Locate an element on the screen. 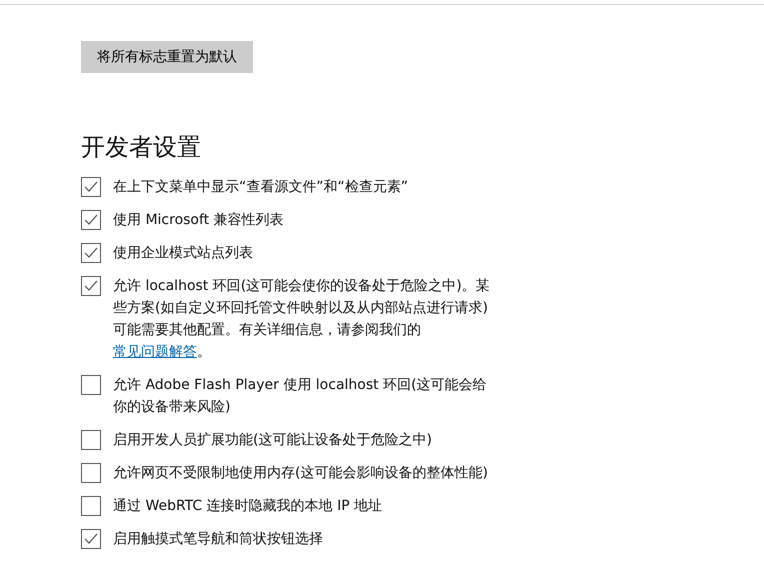 The image size is (764, 586). option-label: 启用开发人员扩展功能(这可能让设备处于危险之中) is located at coordinates (272, 440).